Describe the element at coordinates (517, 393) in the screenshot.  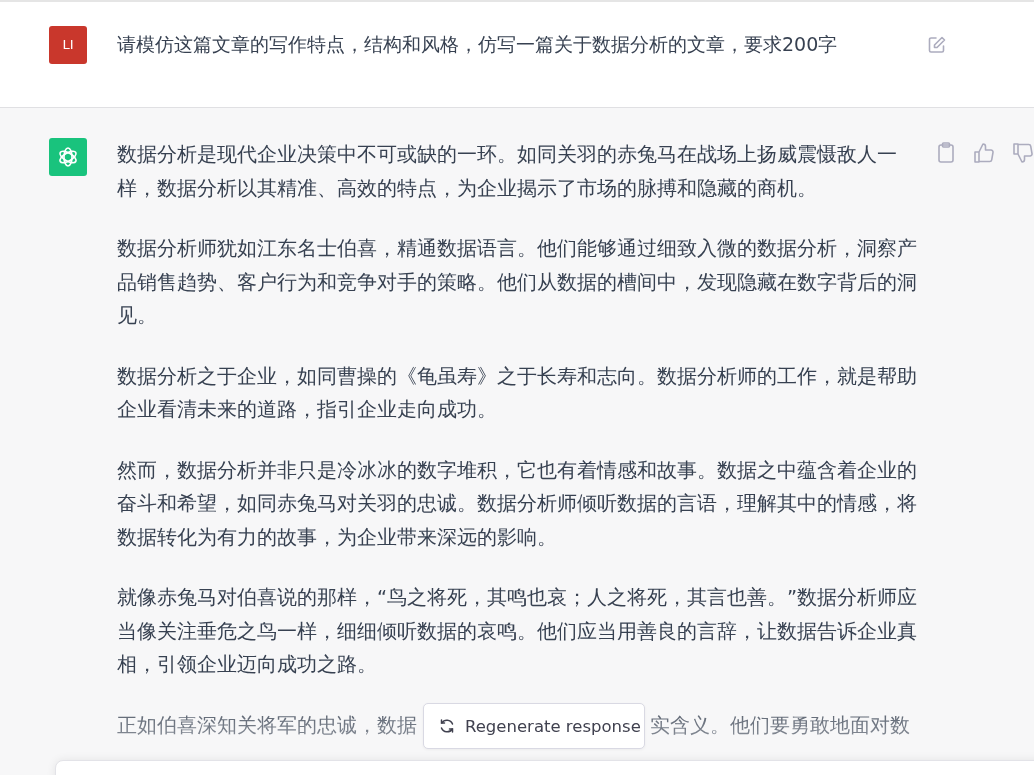
I see `response-paragraph: 数据分析之于企业，如同曹操的《龟虽寿》之于长寿和志向。数据分析师的工作，就是帮助企业看清未来的道路，指引企业走向成功。` at that location.